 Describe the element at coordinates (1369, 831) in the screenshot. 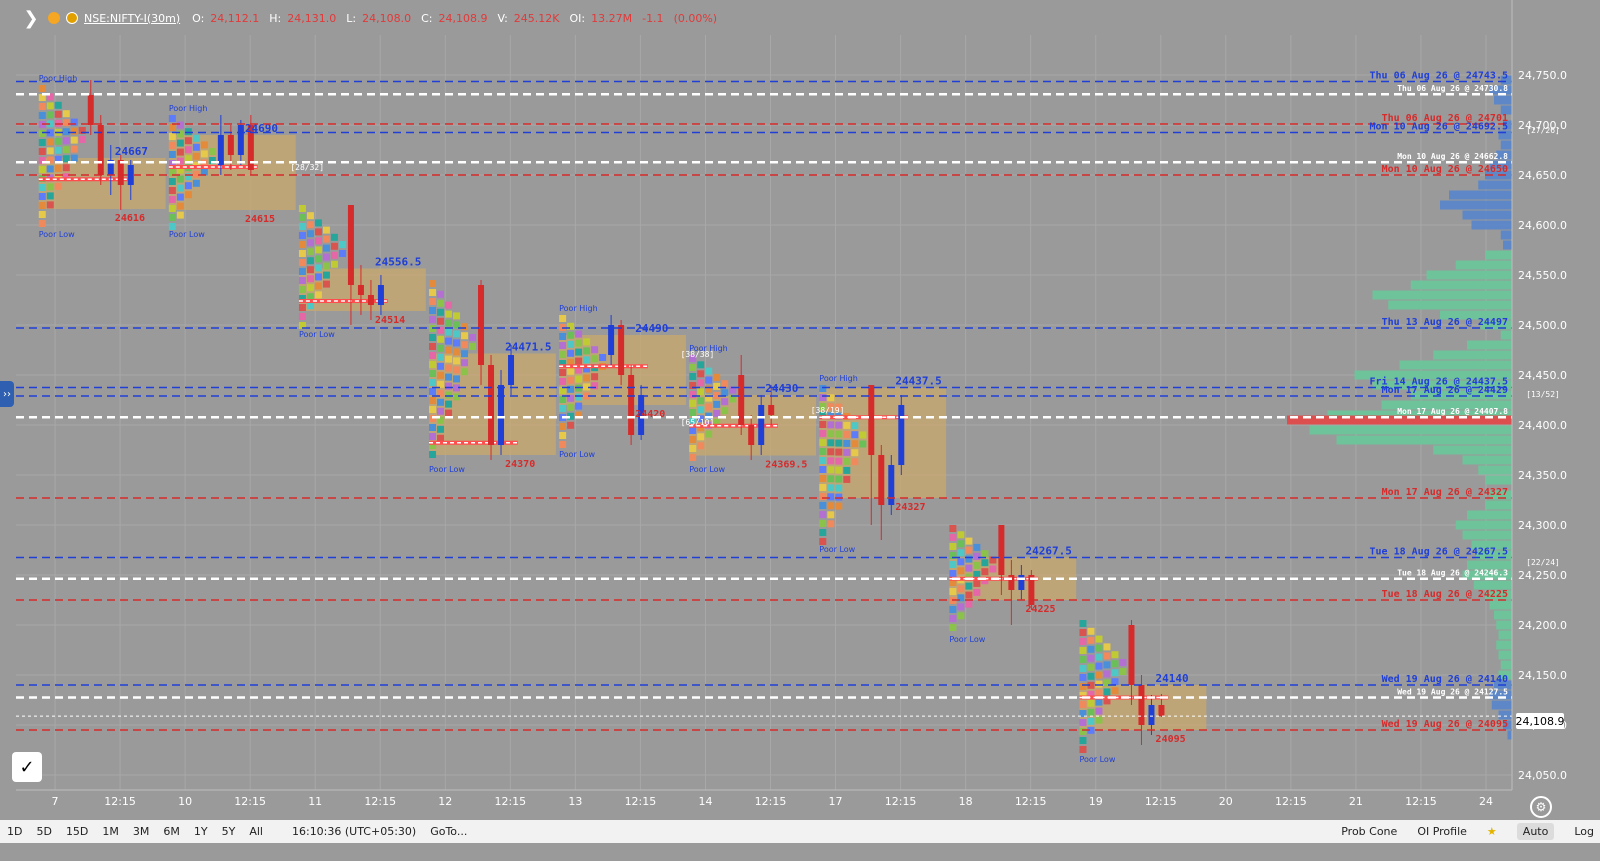

I see `prob-cone-button: Prob Cone` at that location.